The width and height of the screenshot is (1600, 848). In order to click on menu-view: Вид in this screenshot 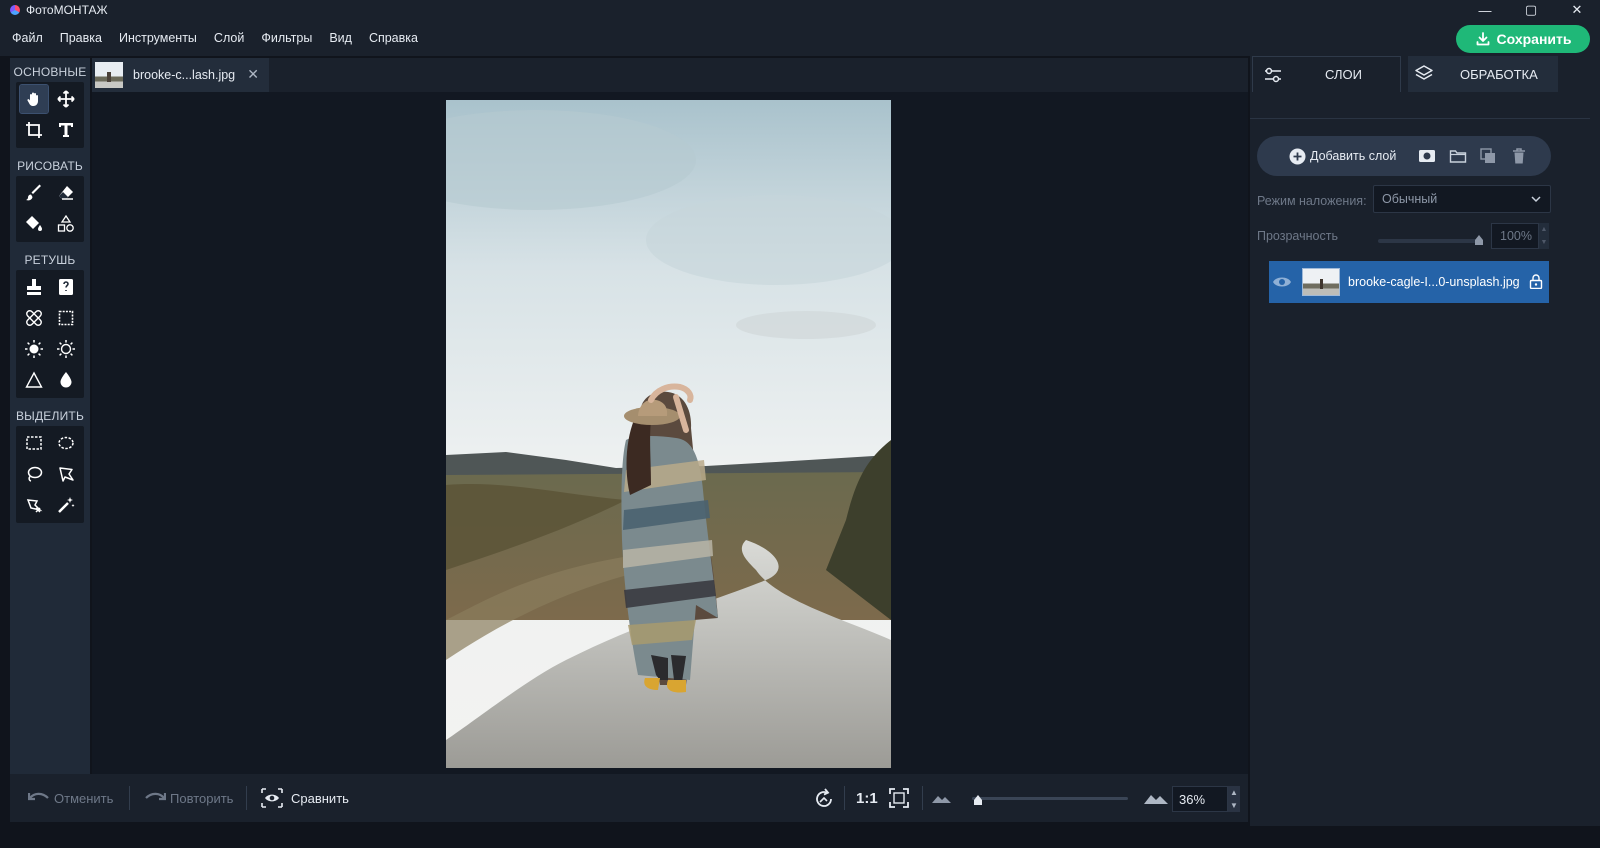, I will do `click(340, 38)`.